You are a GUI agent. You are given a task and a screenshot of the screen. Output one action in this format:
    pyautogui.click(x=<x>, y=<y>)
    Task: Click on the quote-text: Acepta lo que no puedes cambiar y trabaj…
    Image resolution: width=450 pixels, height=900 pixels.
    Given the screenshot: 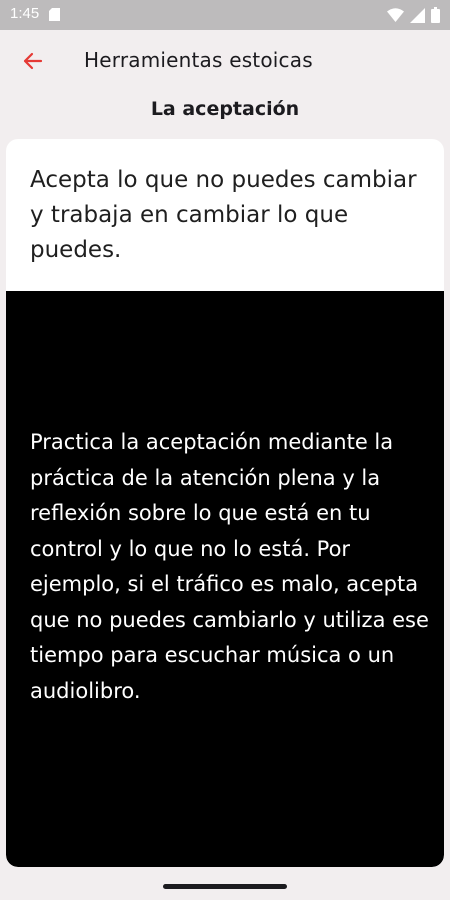 What is the action you would take?
    pyautogui.click(x=223, y=215)
    